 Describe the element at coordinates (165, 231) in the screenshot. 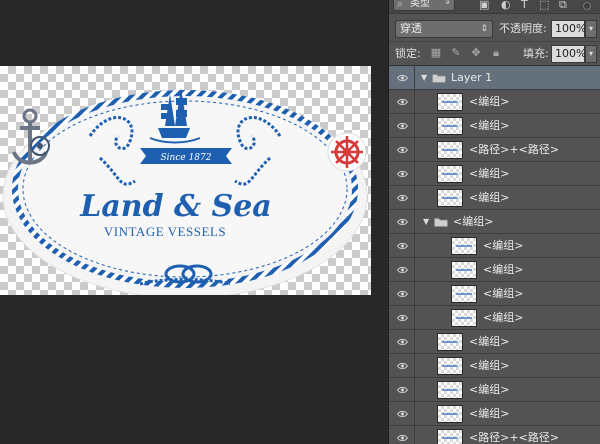

I see `logo-subtitle: VINTAGE VESSELS` at that location.